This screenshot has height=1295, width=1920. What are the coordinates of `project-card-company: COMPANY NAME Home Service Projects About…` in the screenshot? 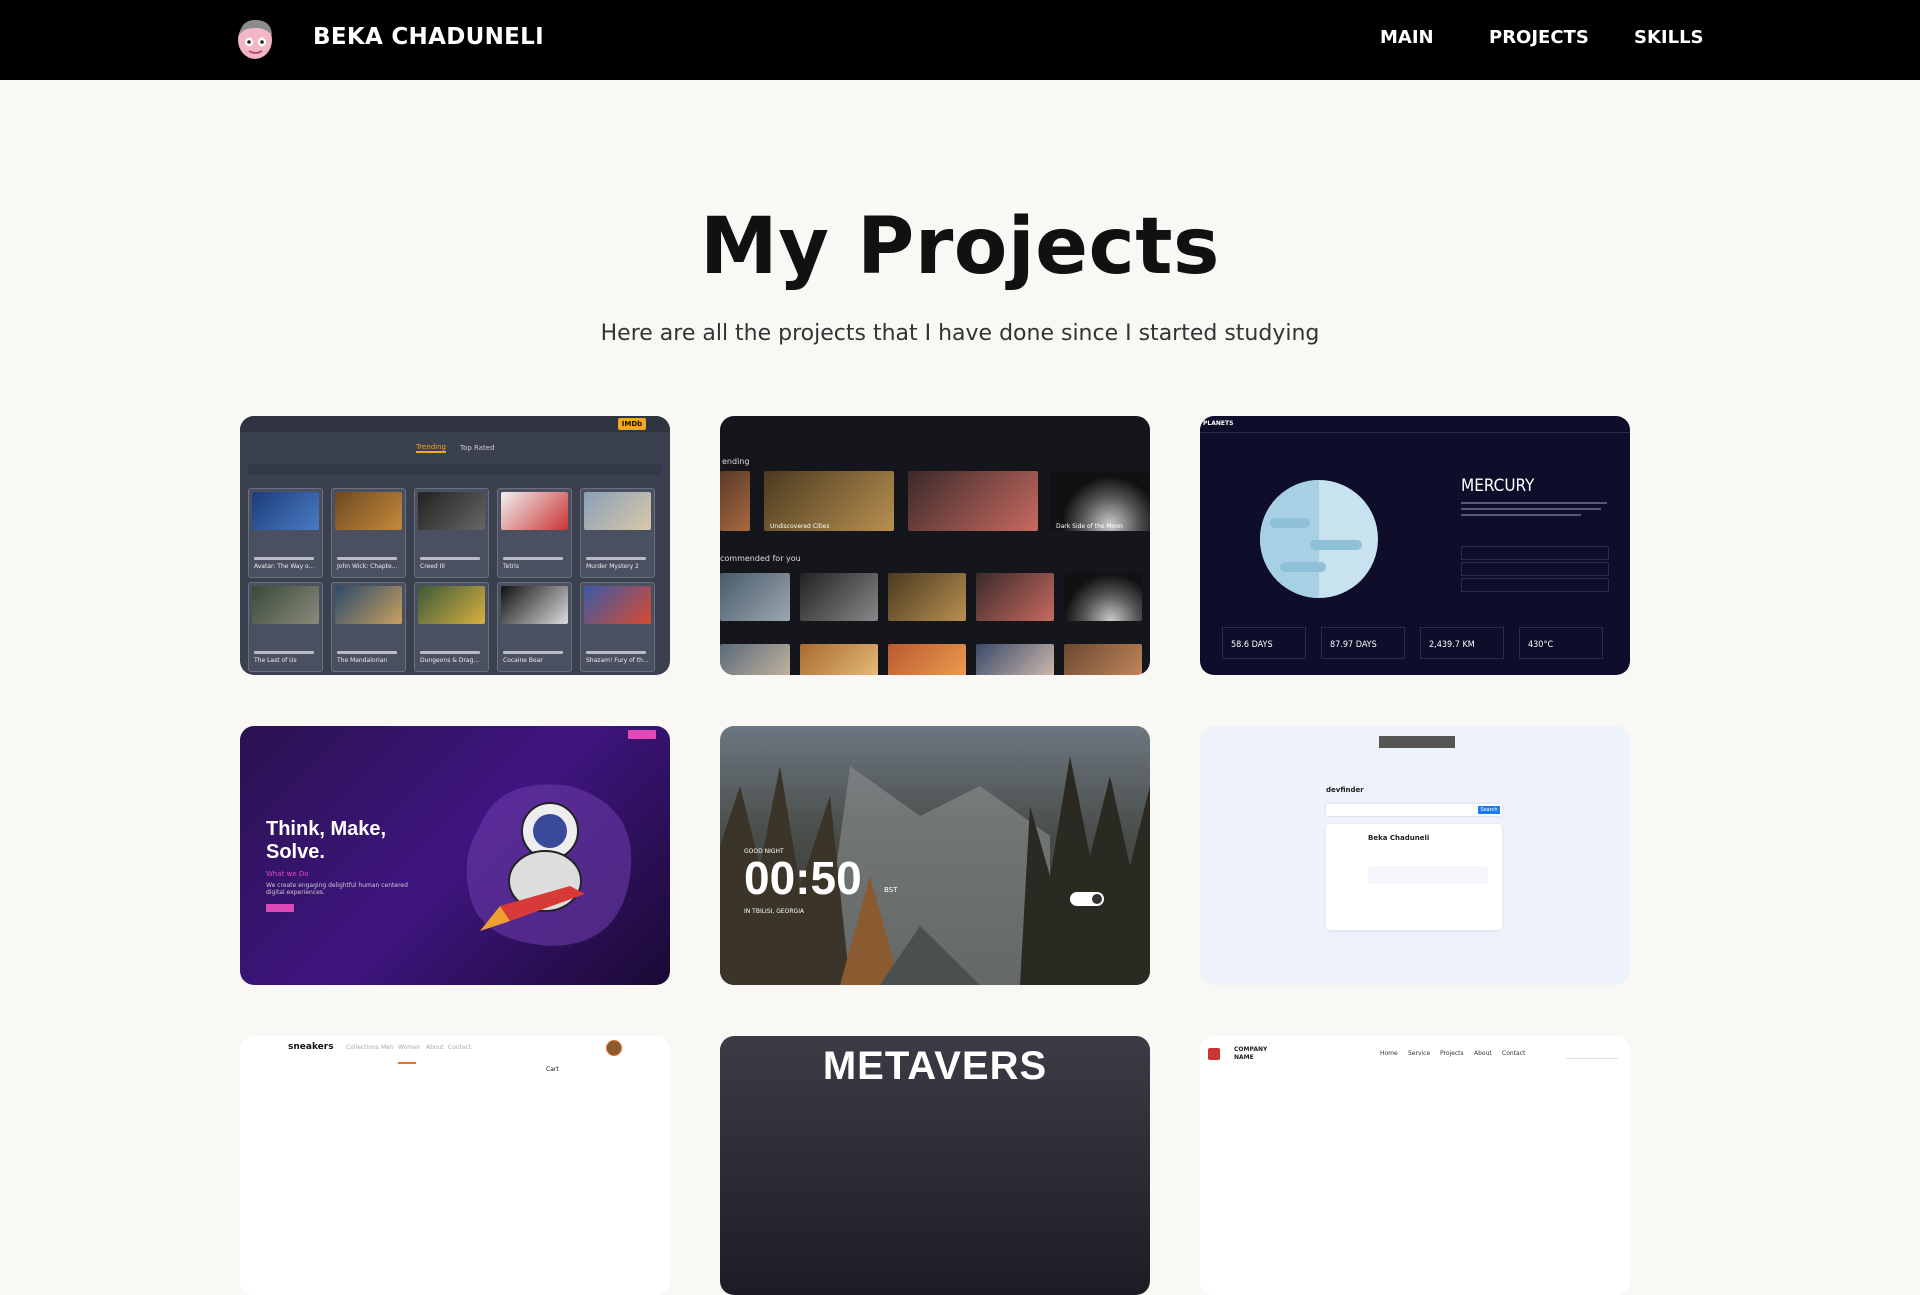 It's located at (1415, 1165).